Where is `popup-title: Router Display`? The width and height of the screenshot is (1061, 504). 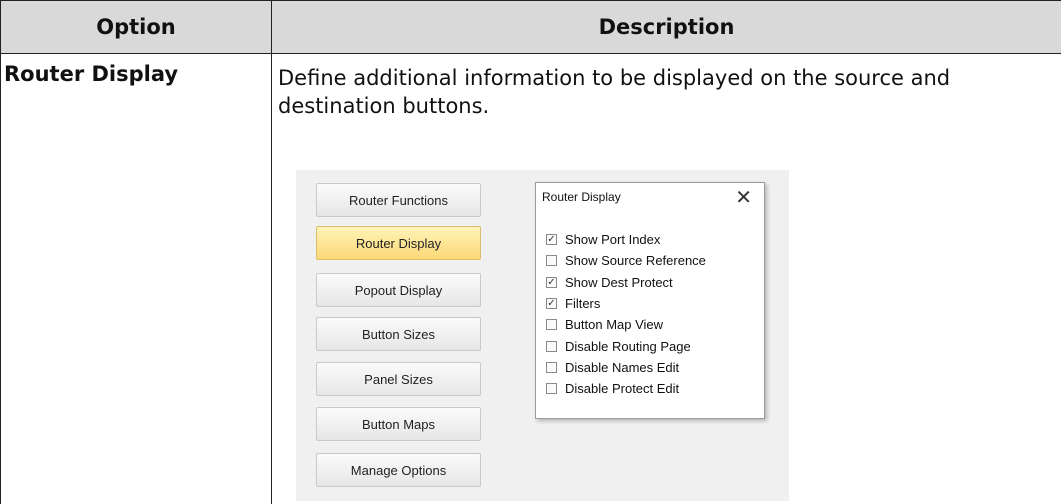 popup-title: Router Display is located at coordinates (581, 197).